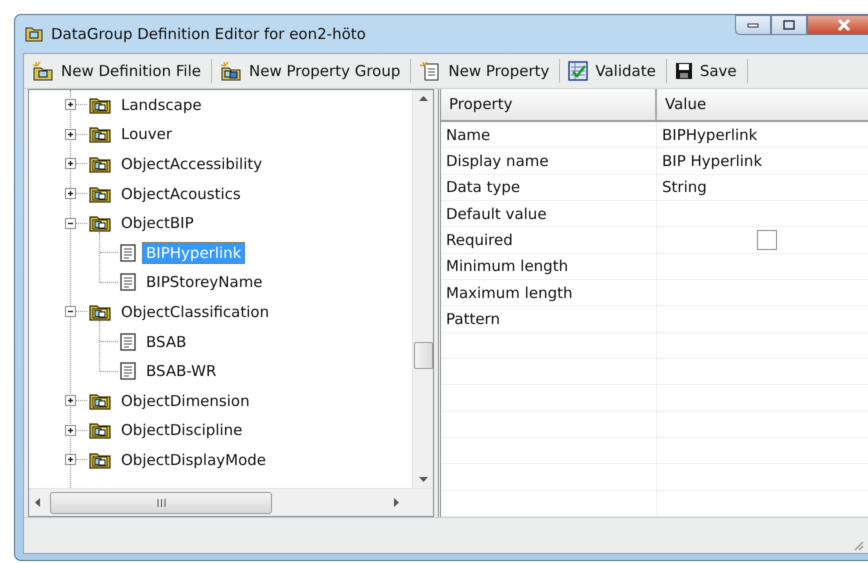 The image size is (868, 563). Describe the element at coordinates (707, 71) in the screenshot. I see `toolbar-button: Save` at that location.